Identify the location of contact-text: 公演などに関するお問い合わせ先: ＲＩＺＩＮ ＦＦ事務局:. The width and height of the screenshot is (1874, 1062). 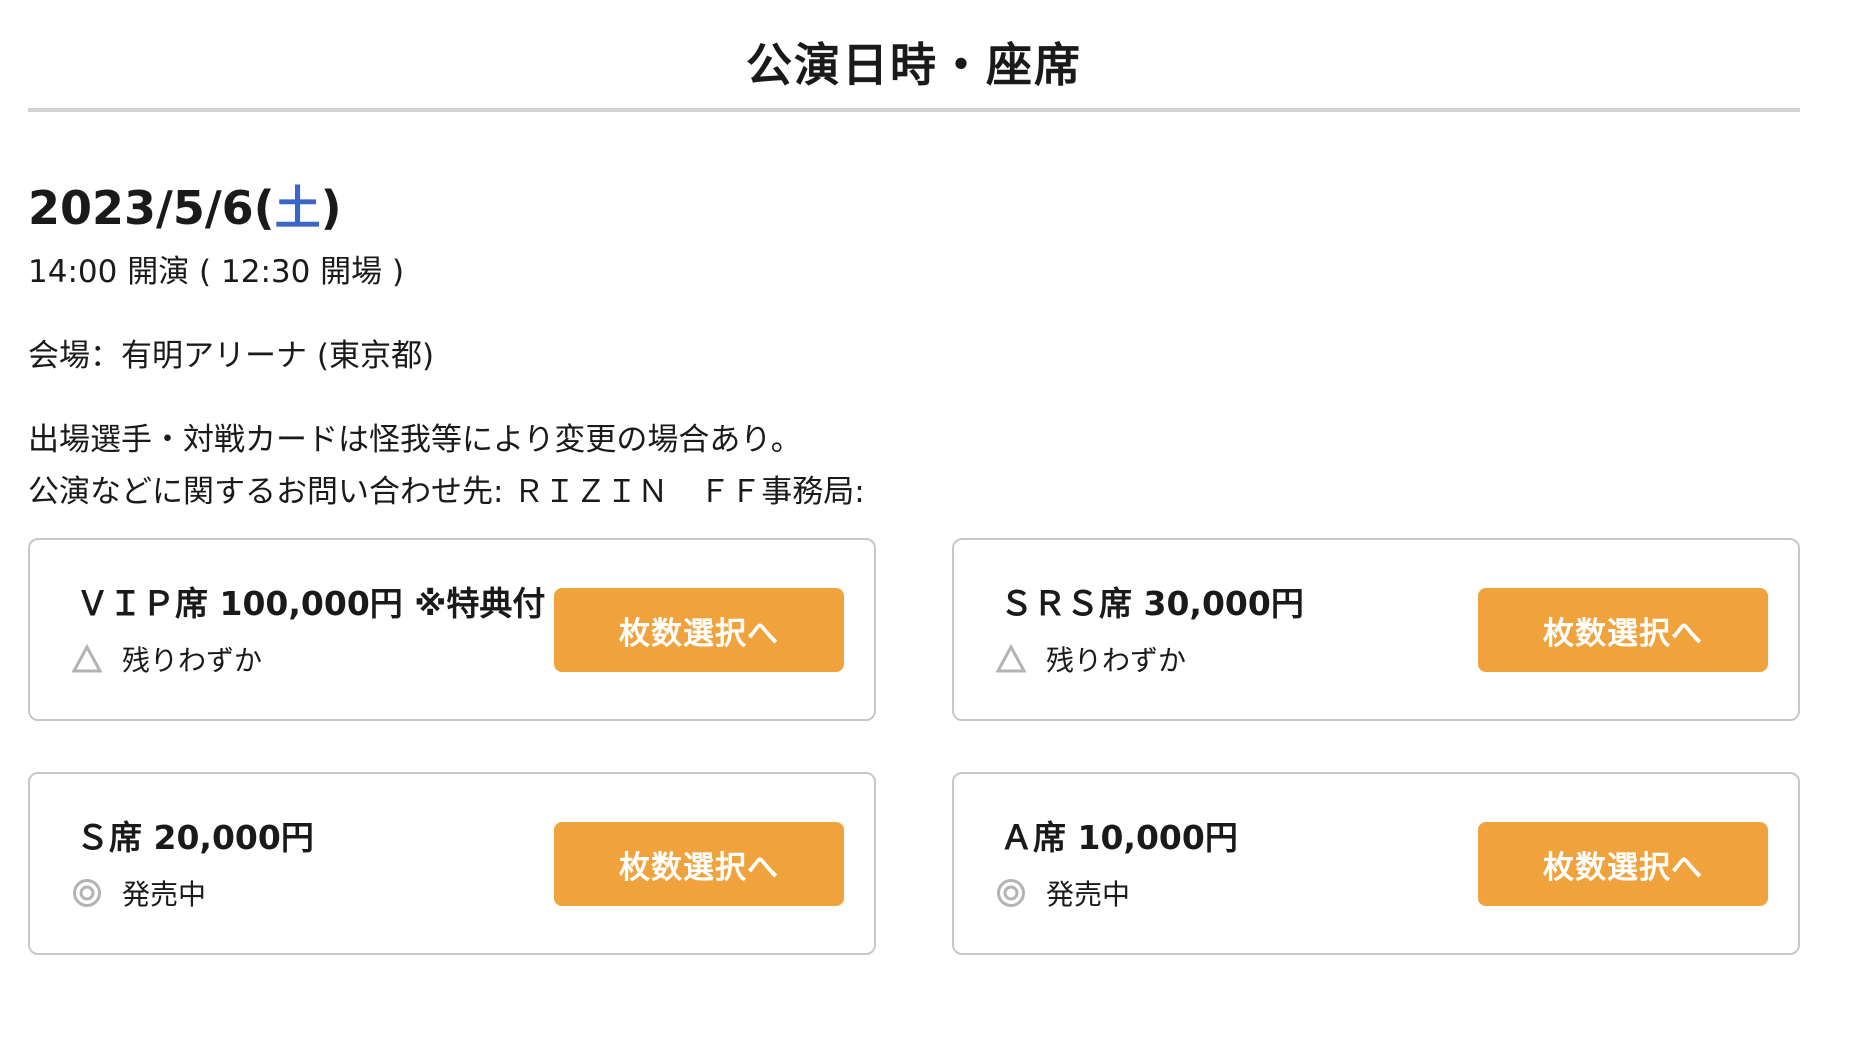
(446, 492).